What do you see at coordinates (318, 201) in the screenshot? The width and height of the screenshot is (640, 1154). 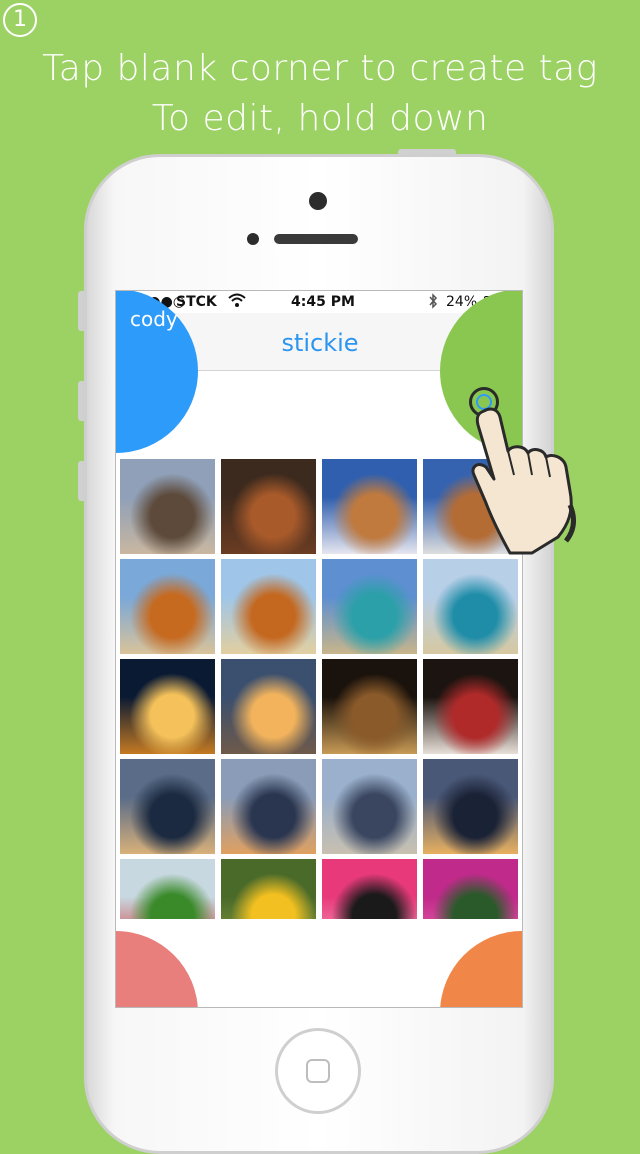 I see `front-camera` at bounding box center [318, 201].